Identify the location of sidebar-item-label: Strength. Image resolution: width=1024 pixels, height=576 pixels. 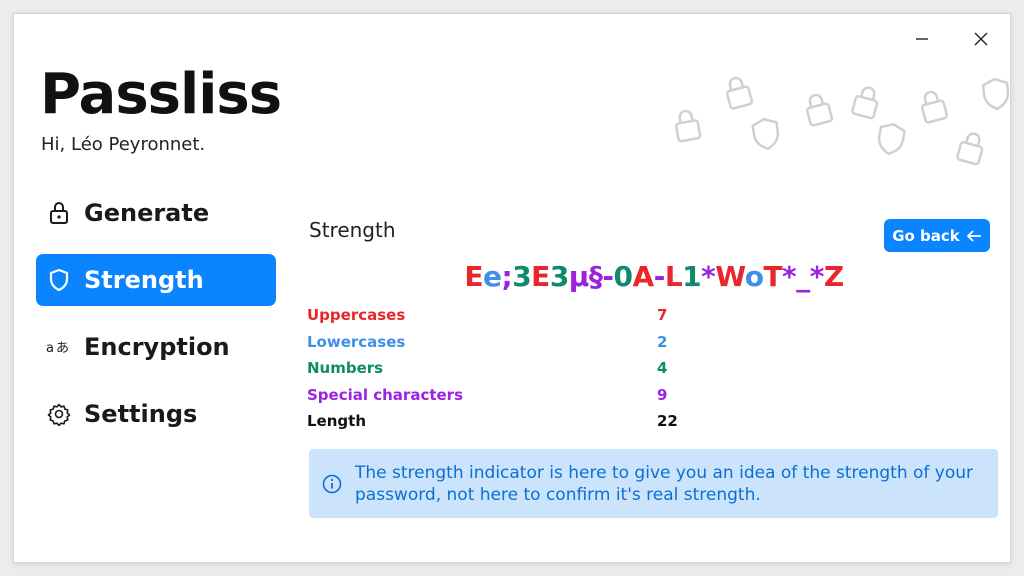
(144, 280).